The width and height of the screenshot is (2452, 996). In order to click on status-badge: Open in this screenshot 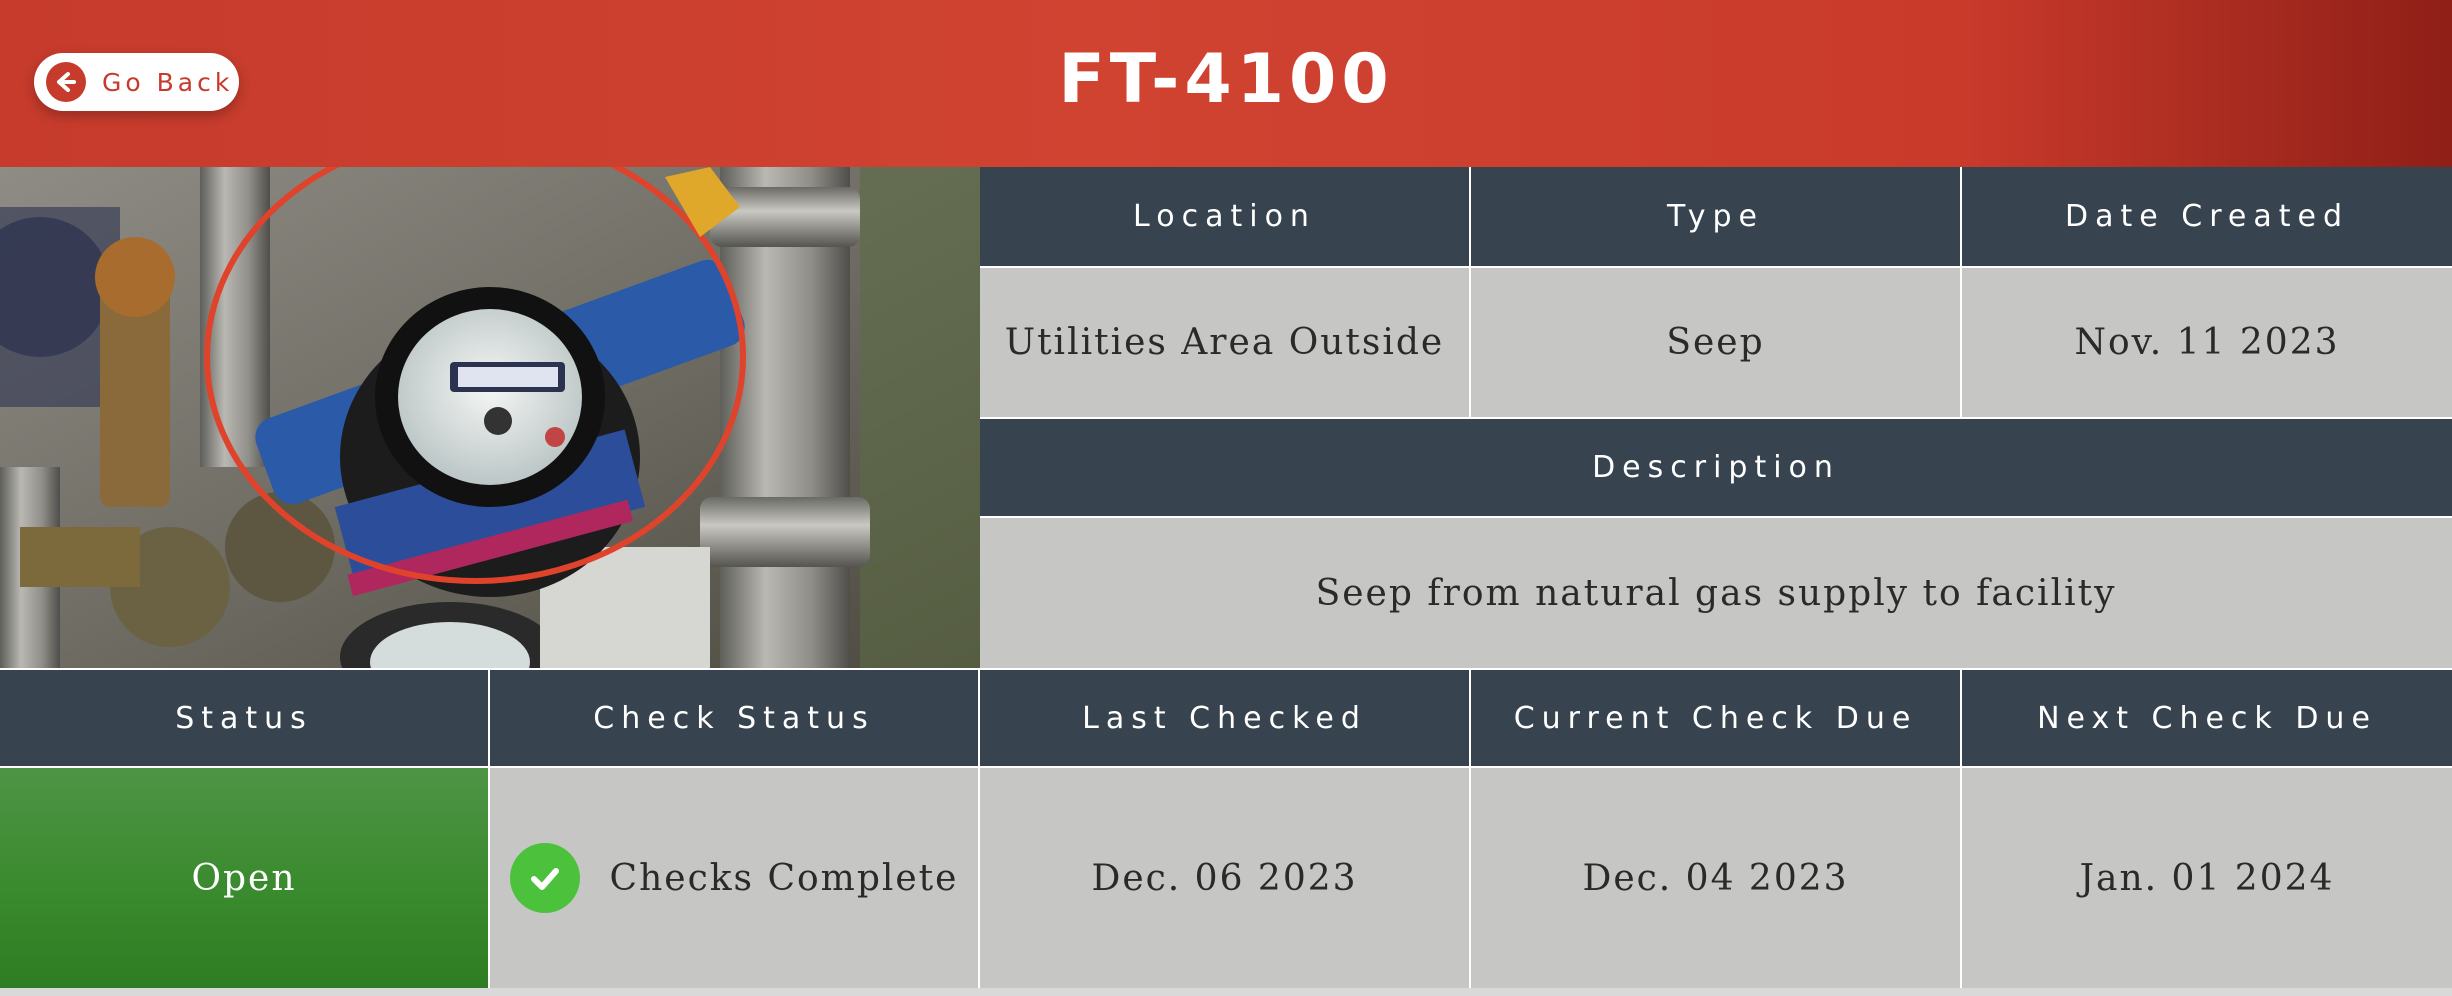, I will do `click(245, 878)`.